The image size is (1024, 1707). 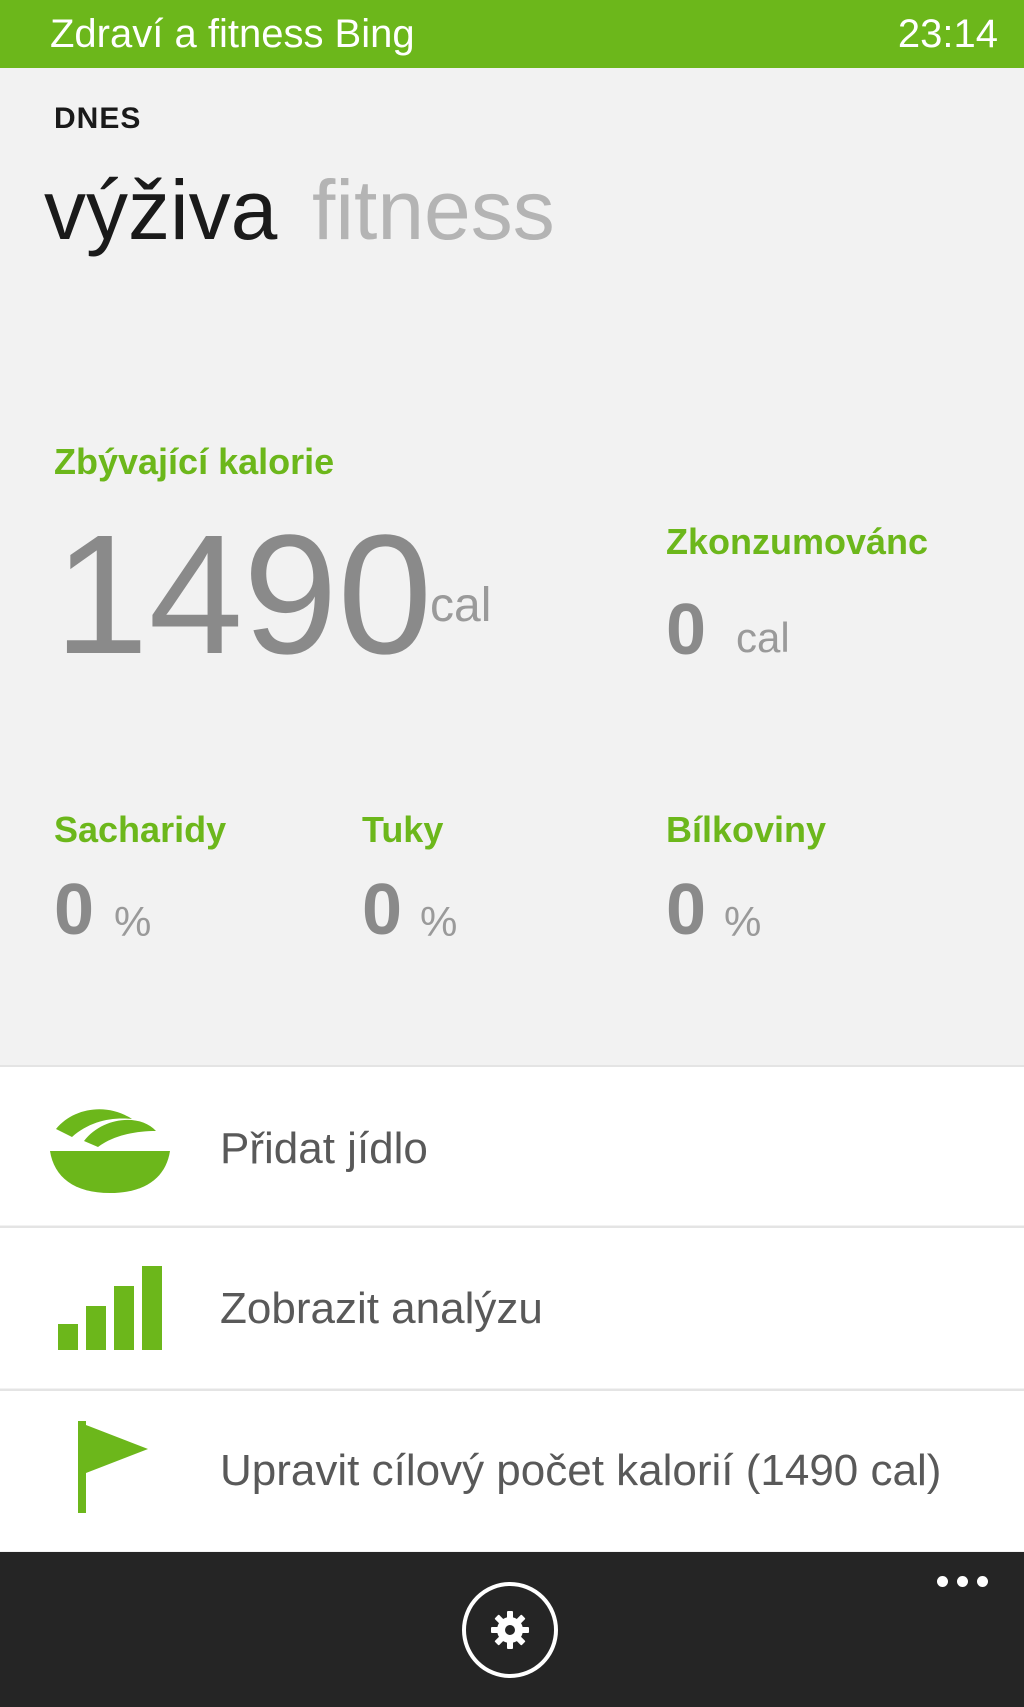 I want to click on app-title: Zdraví a fitness Bing, so click(x=232, y=34).